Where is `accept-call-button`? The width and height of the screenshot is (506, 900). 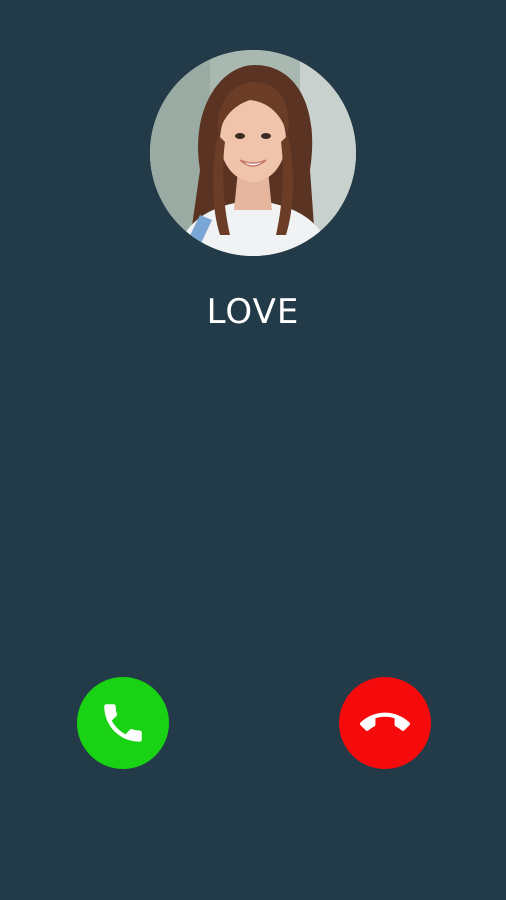
accept-call-button is located at coordinates (123, 723).